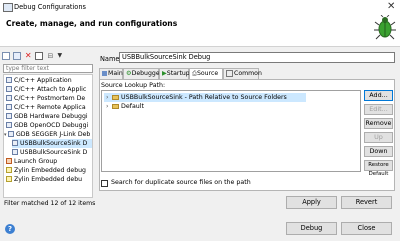 The height and width of the screenshot is (241, 400). Describe the element at coordinates (47, 125) in the screenshot. I see `tree-item: GDB OpenOCD Debuggi` at that location.